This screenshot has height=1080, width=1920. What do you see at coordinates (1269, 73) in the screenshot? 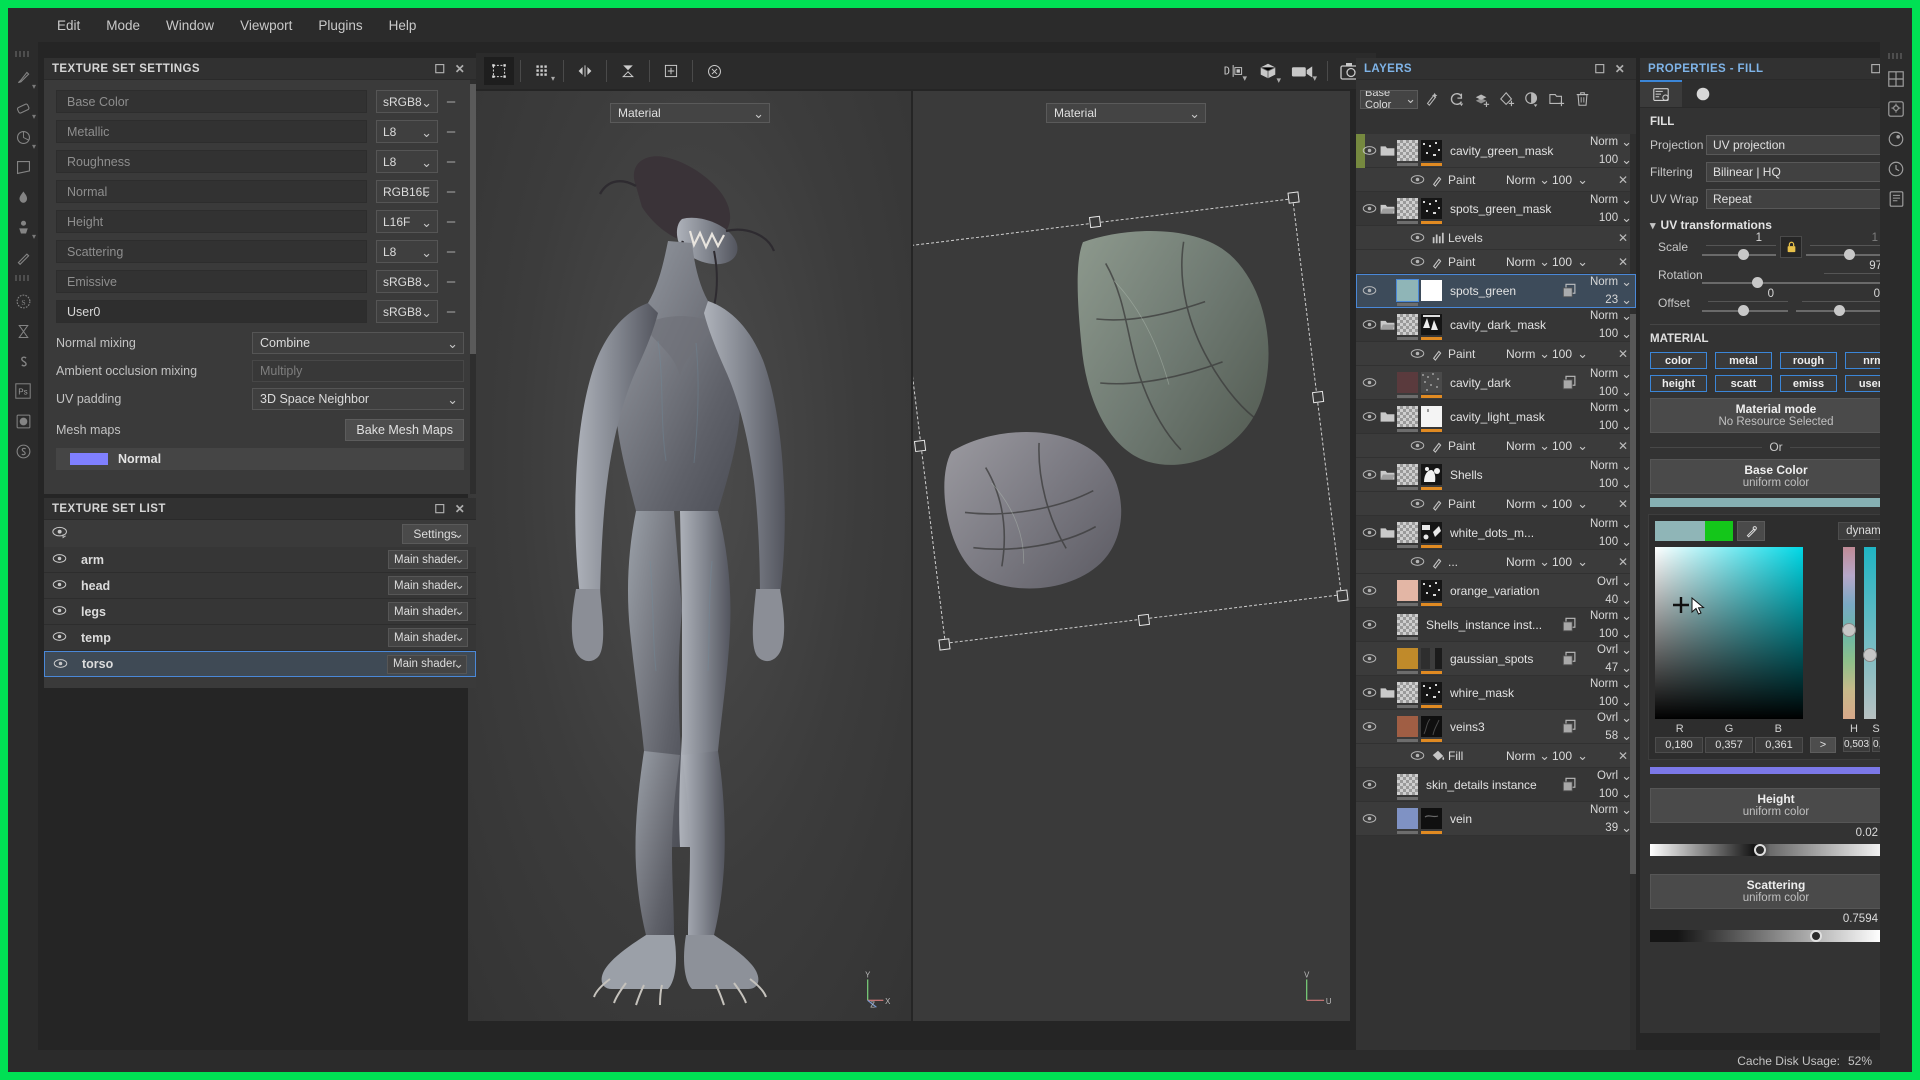
I see `viewport-mode-icon: ▾` at bounding box center [1269, 73].